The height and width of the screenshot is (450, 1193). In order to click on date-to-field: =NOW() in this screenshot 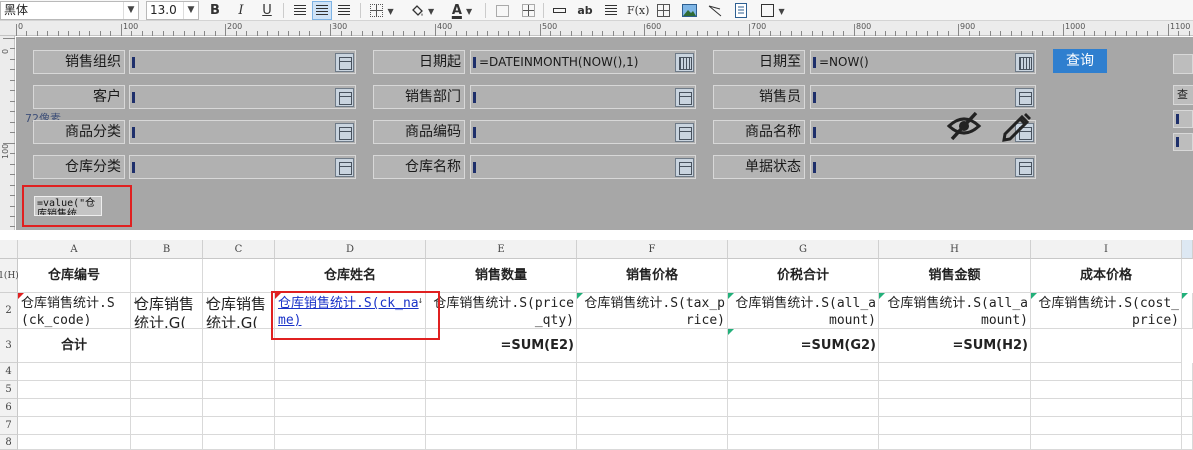, I will do `click(923, 62)`.